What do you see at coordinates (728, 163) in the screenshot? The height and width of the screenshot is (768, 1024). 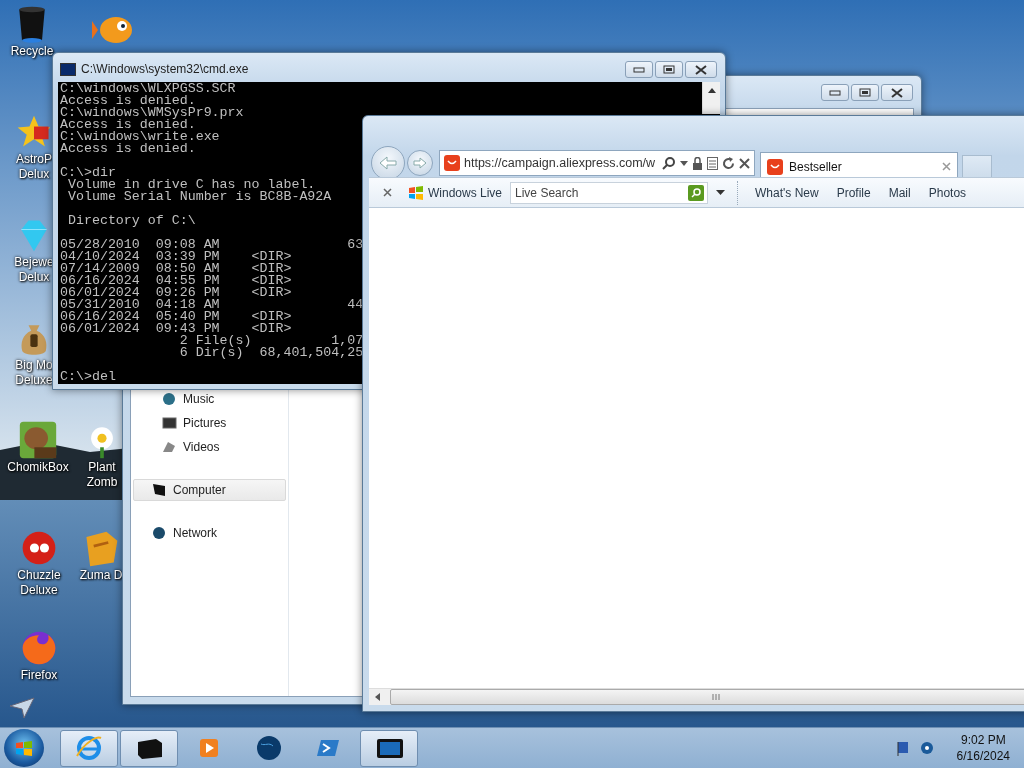 I see `refresh-icon` at bounding box center [728, 163].